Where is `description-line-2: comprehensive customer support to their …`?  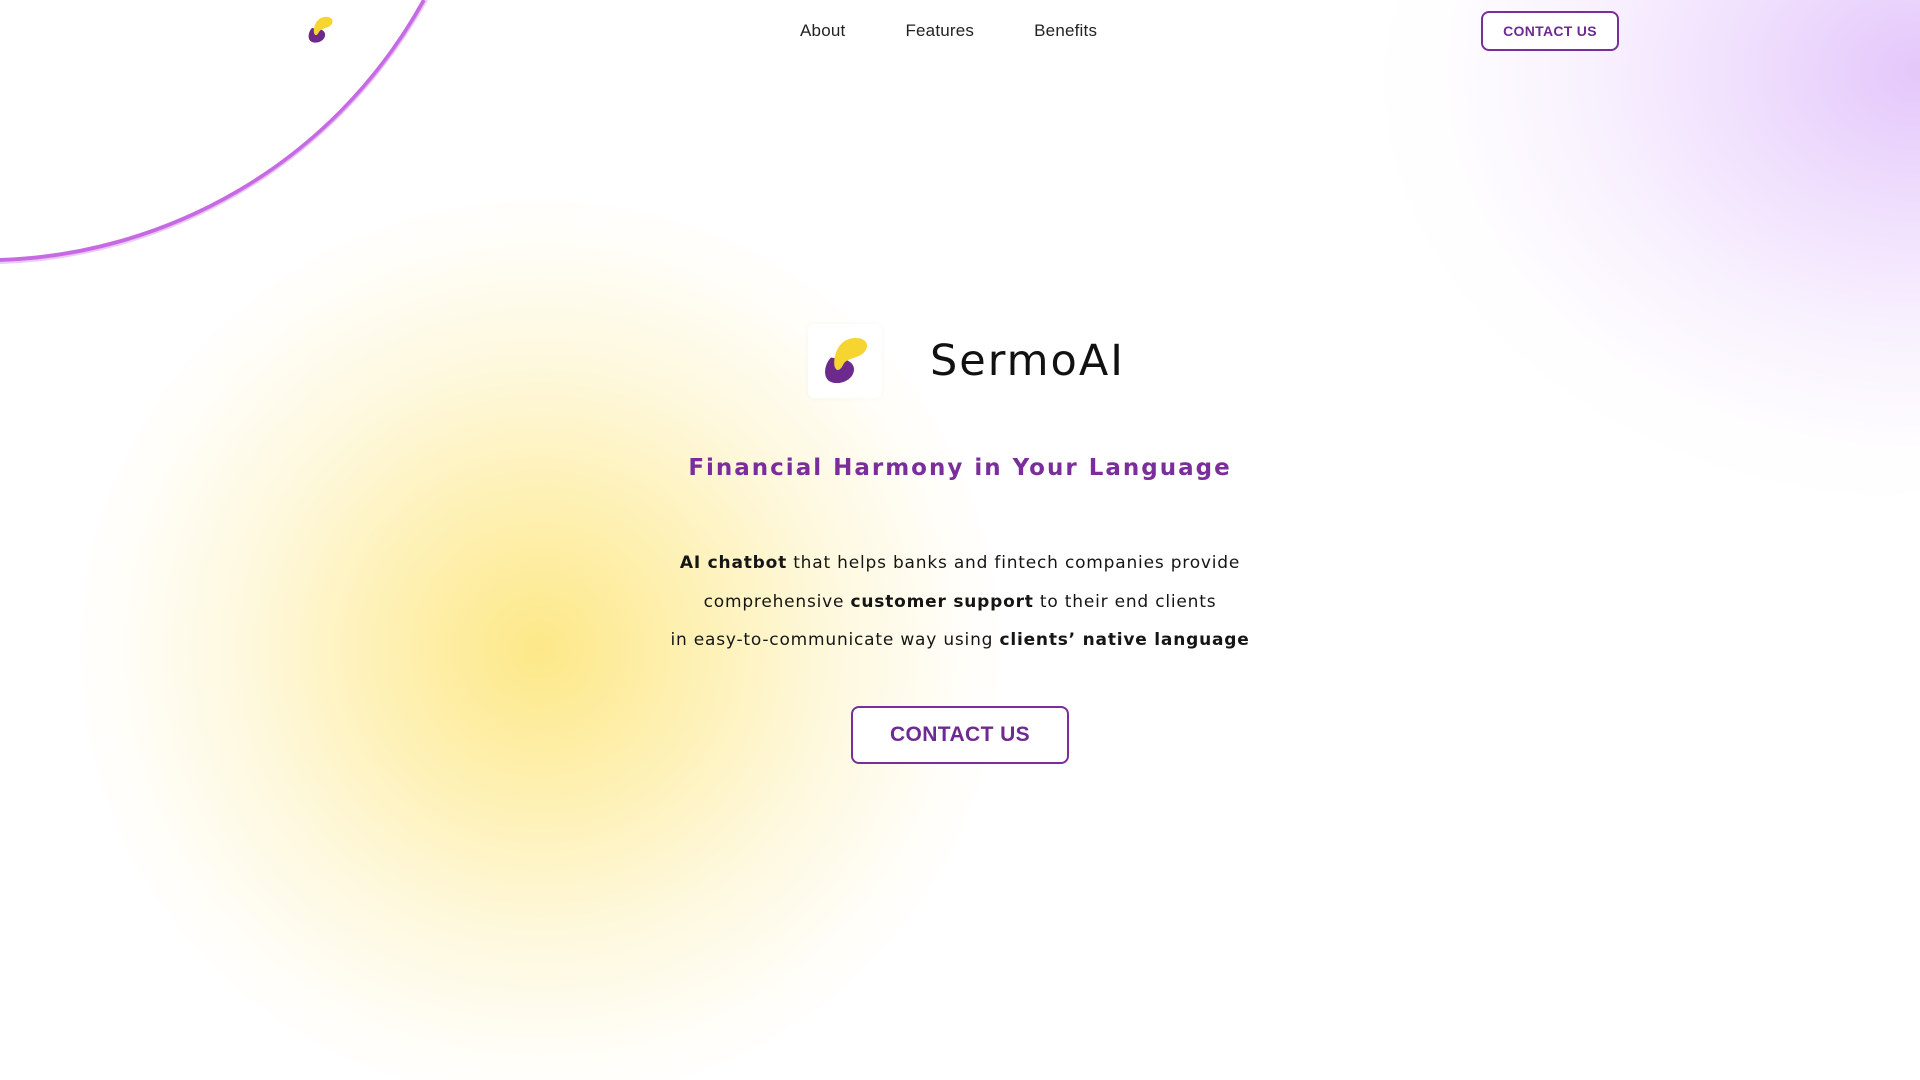 description-line-2: comprehensive customer support to their … is located at coordinates (960, 601).